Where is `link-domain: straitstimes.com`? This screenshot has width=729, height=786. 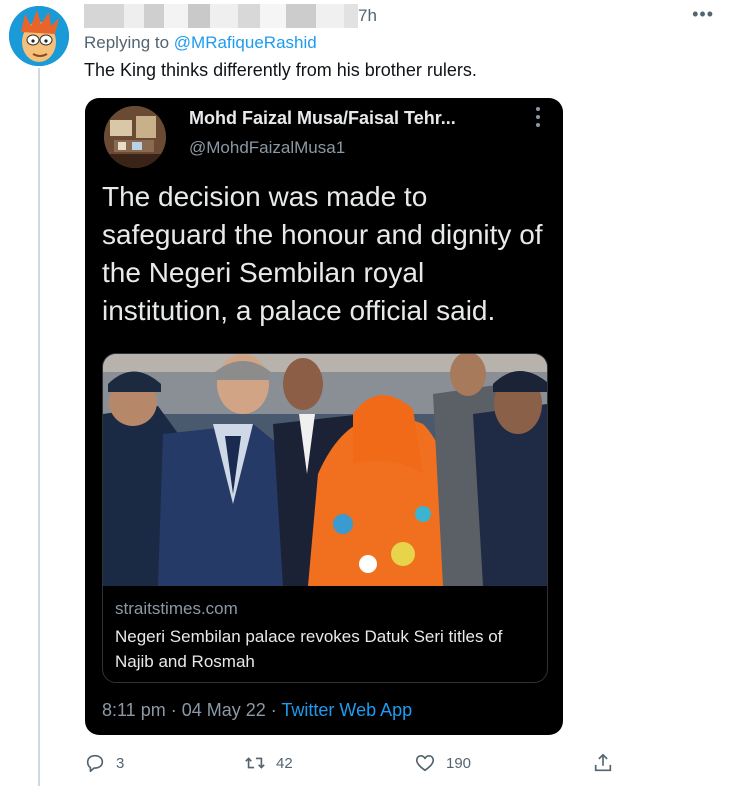 link-domain: straitstimes.com is located at coordinates (176, 608).